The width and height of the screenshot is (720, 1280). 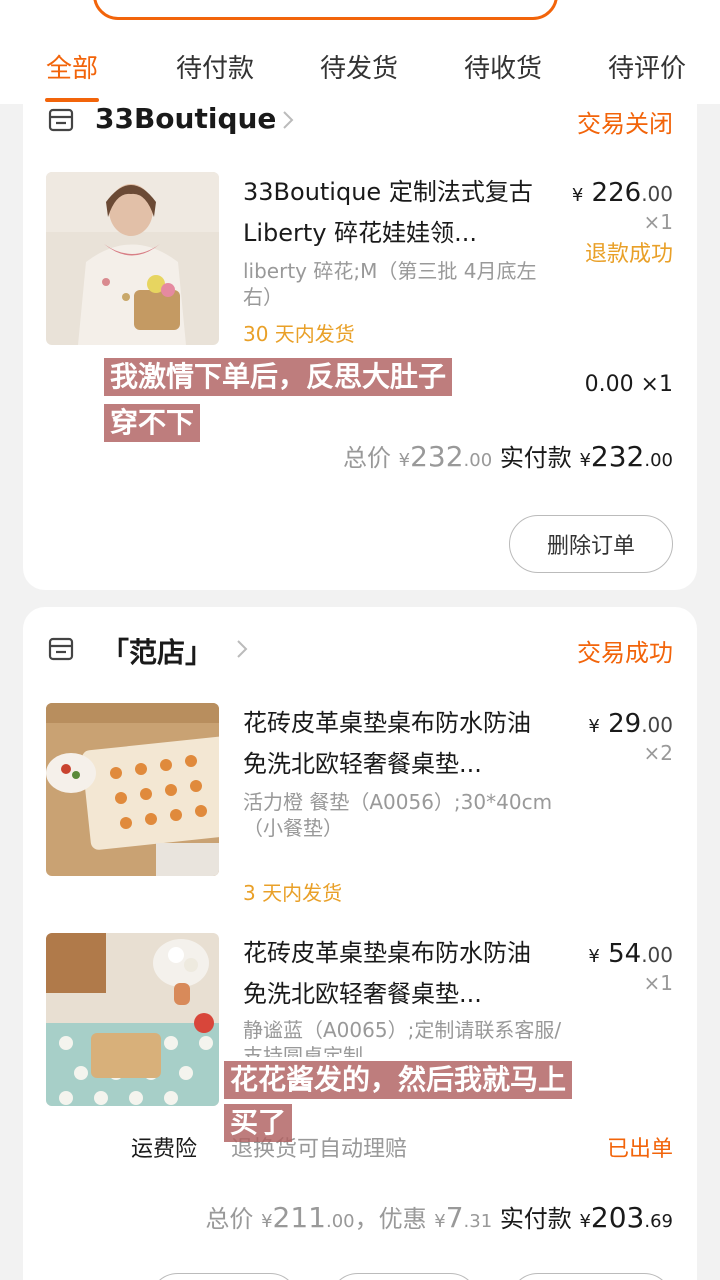 What do you see at coordinates (398, 815) in the screenshot?
I see `product-spec: 活力橙 餐垫（A0056）;30*40cm（小餐垫）` at bounding box center [398, 815].